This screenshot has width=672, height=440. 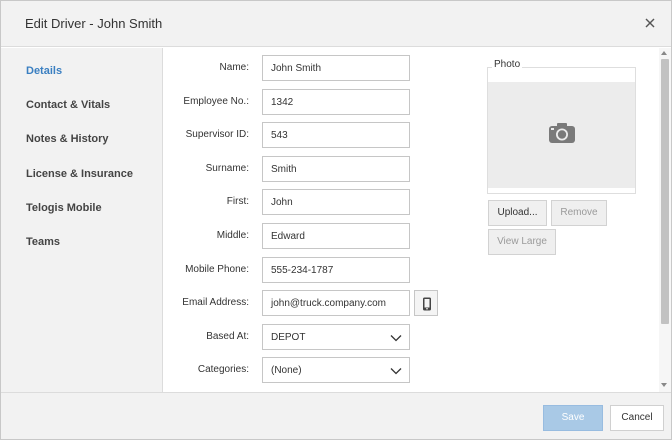 I want to click on scroll-down-arrow, so click(x=664, y=385).